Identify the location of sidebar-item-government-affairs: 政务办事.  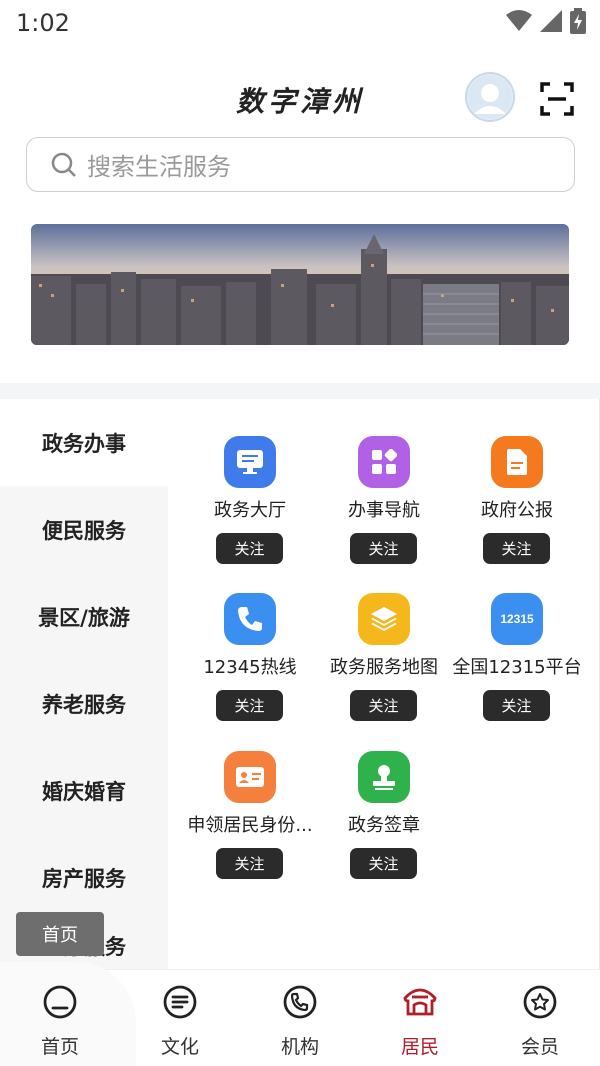
(84, 442).